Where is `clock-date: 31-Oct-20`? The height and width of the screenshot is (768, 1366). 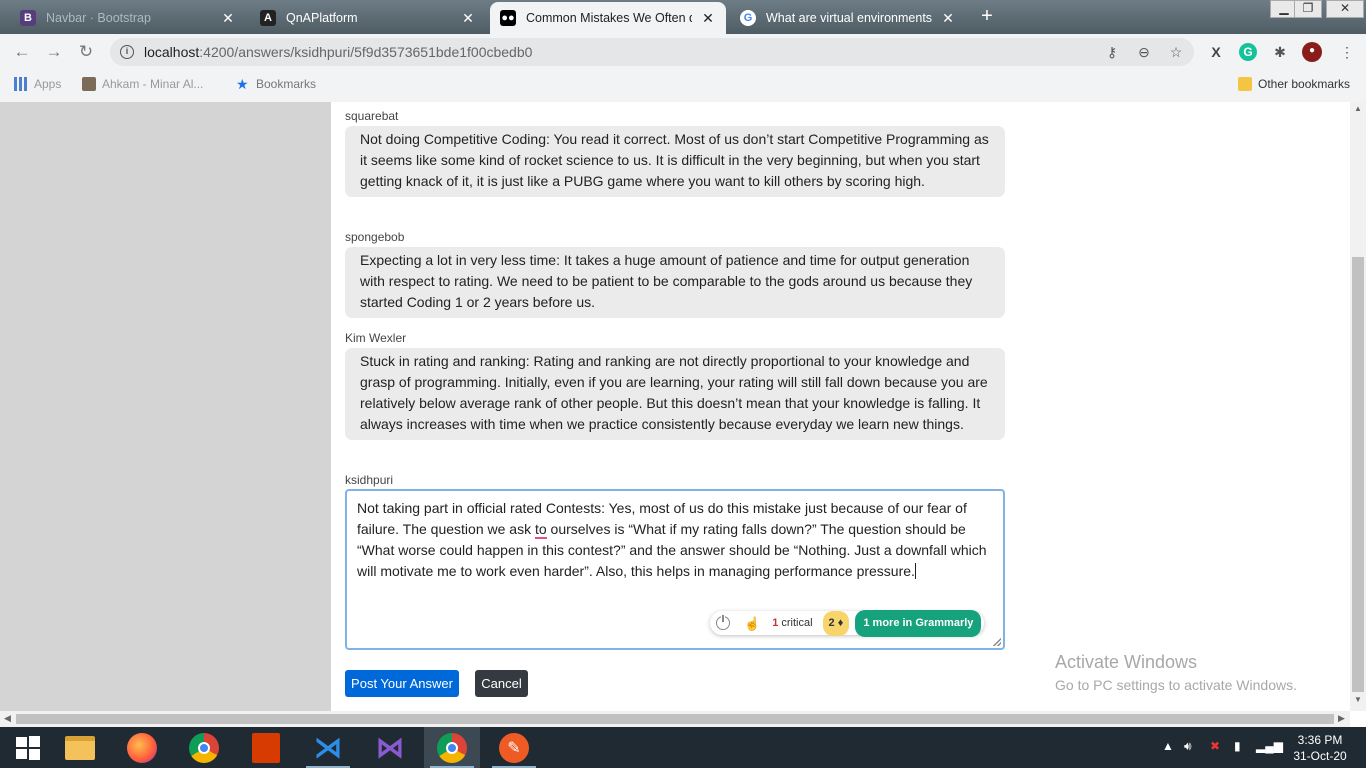 clock-date: 31-Oct-20 is located at coordinates (1320, 756).